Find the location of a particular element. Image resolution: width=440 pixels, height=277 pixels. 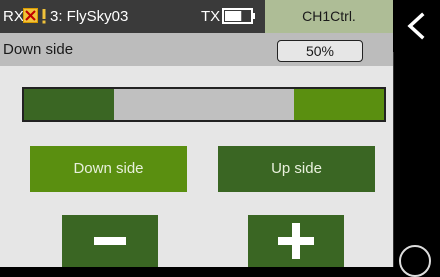

increase-button is located at coordinates (296, 241).